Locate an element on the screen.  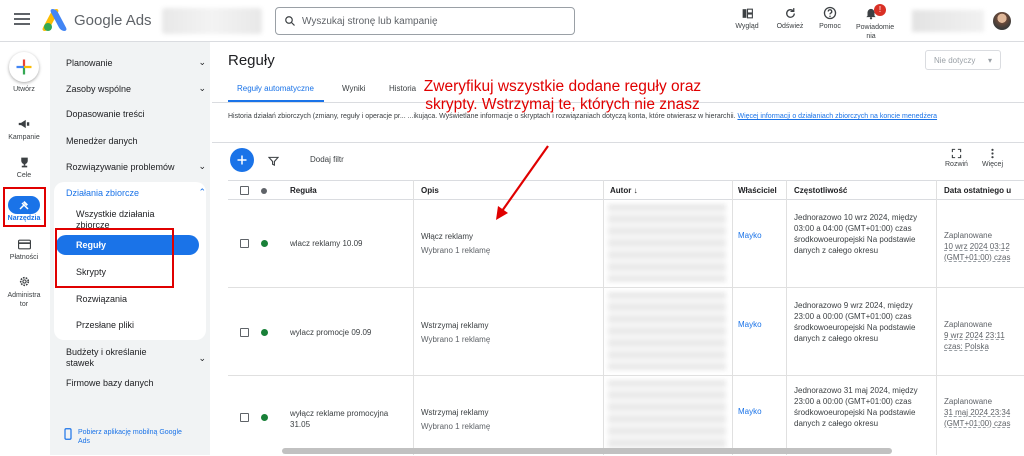
nav-budgets: Budżety i określanie stawek ⌄ is located at coordinates (136, 358).